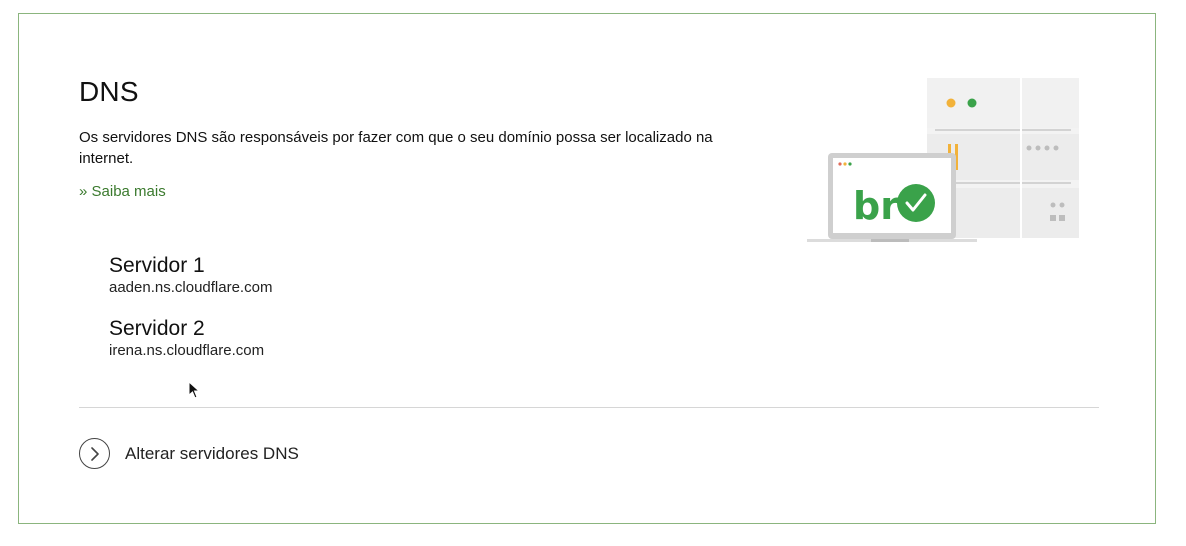  I want to click on dns-server-item: Servidor 1 aaden.ns.cloudflare.com, so click(190, 275).